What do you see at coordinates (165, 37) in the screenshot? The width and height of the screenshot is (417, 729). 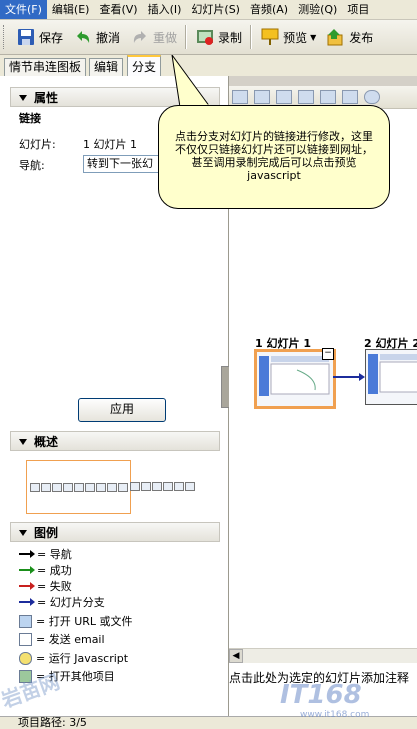 I see `redo-label: 重做` at bounding box center [165, 37].